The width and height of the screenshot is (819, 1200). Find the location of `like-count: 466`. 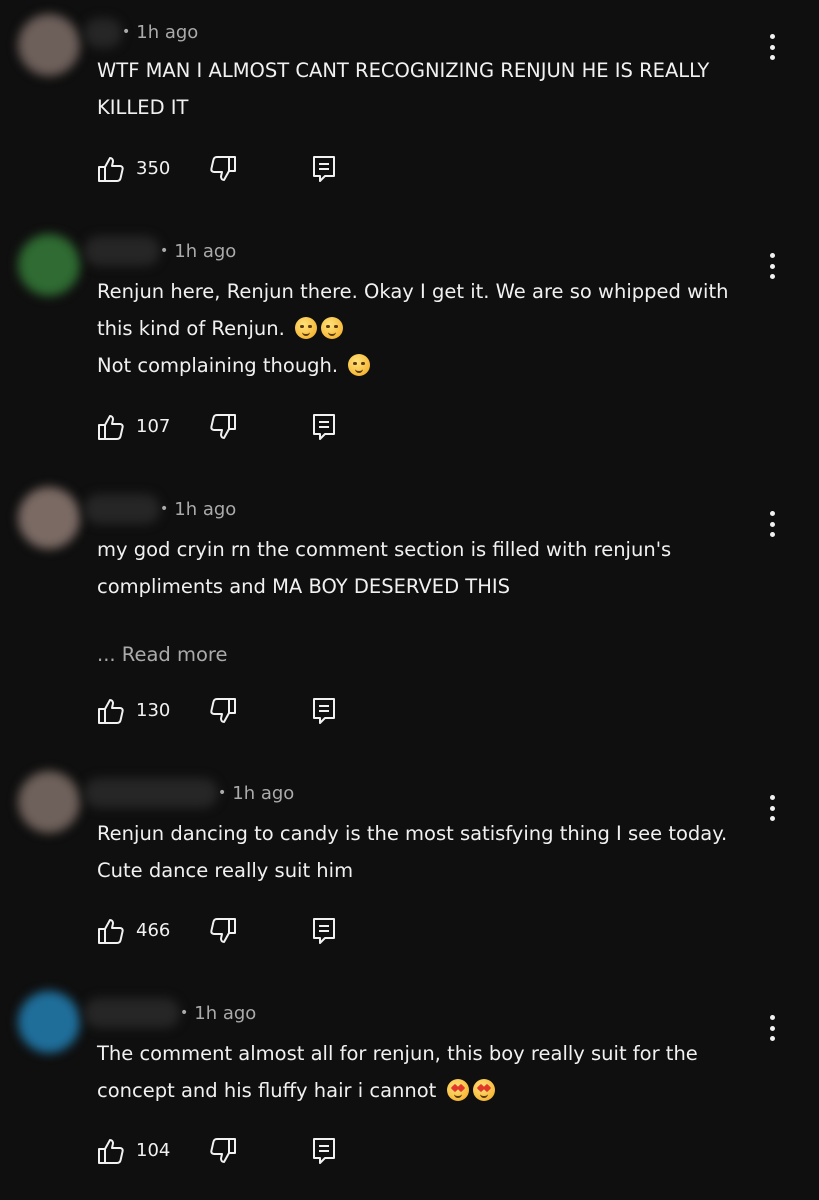

like-count: 466 is located at coordinates (153, 930).